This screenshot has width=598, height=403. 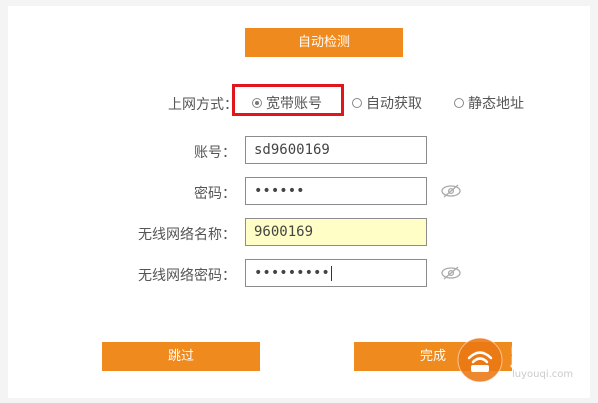 What do you see at coordinates (187, 276) in the screenshot?
I see `wifi-password-label: 无线网络密码：` at bounding box center [187, 276].